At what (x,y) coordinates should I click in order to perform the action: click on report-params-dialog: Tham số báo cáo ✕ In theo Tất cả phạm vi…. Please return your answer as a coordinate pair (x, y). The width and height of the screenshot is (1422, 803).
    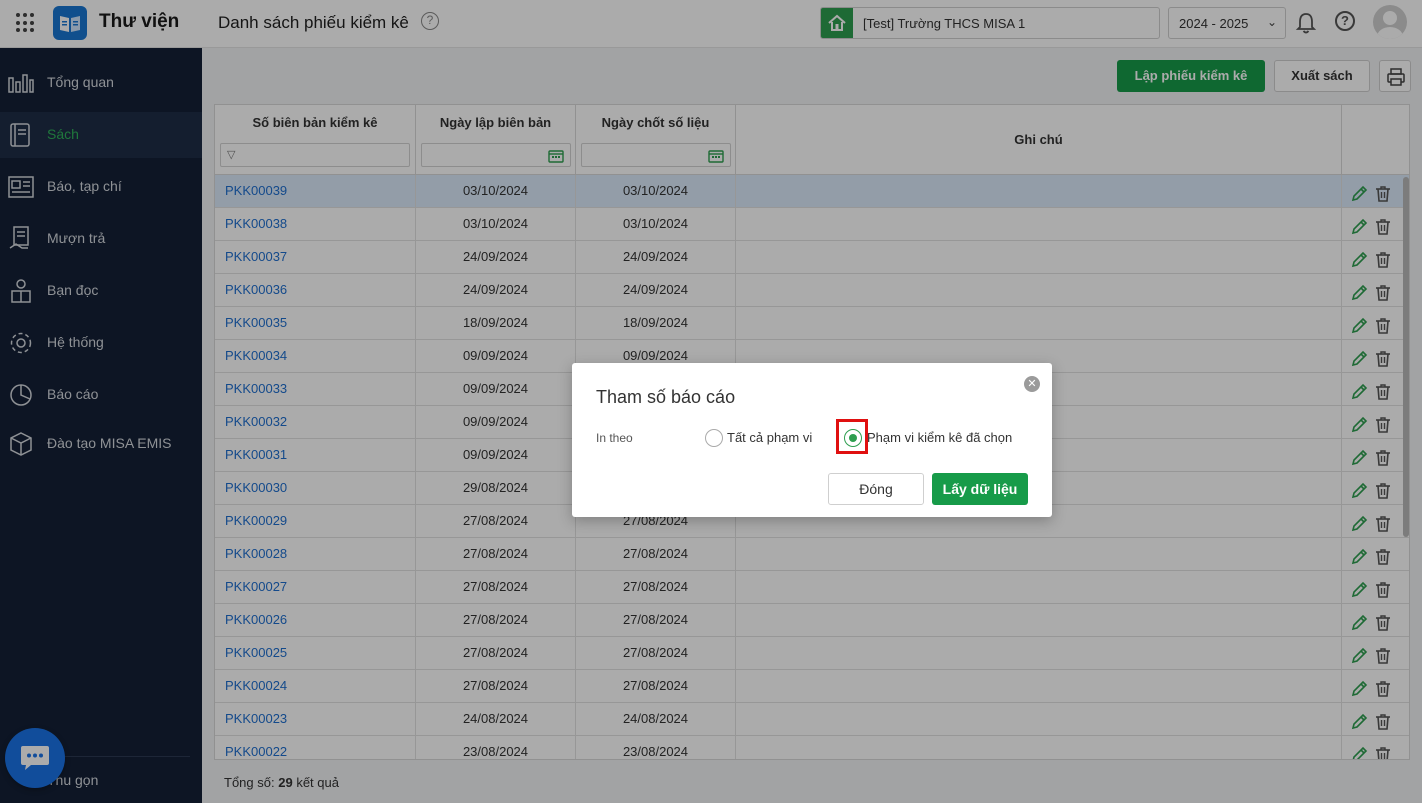
    Looking at the image, I should click on (812, 440).